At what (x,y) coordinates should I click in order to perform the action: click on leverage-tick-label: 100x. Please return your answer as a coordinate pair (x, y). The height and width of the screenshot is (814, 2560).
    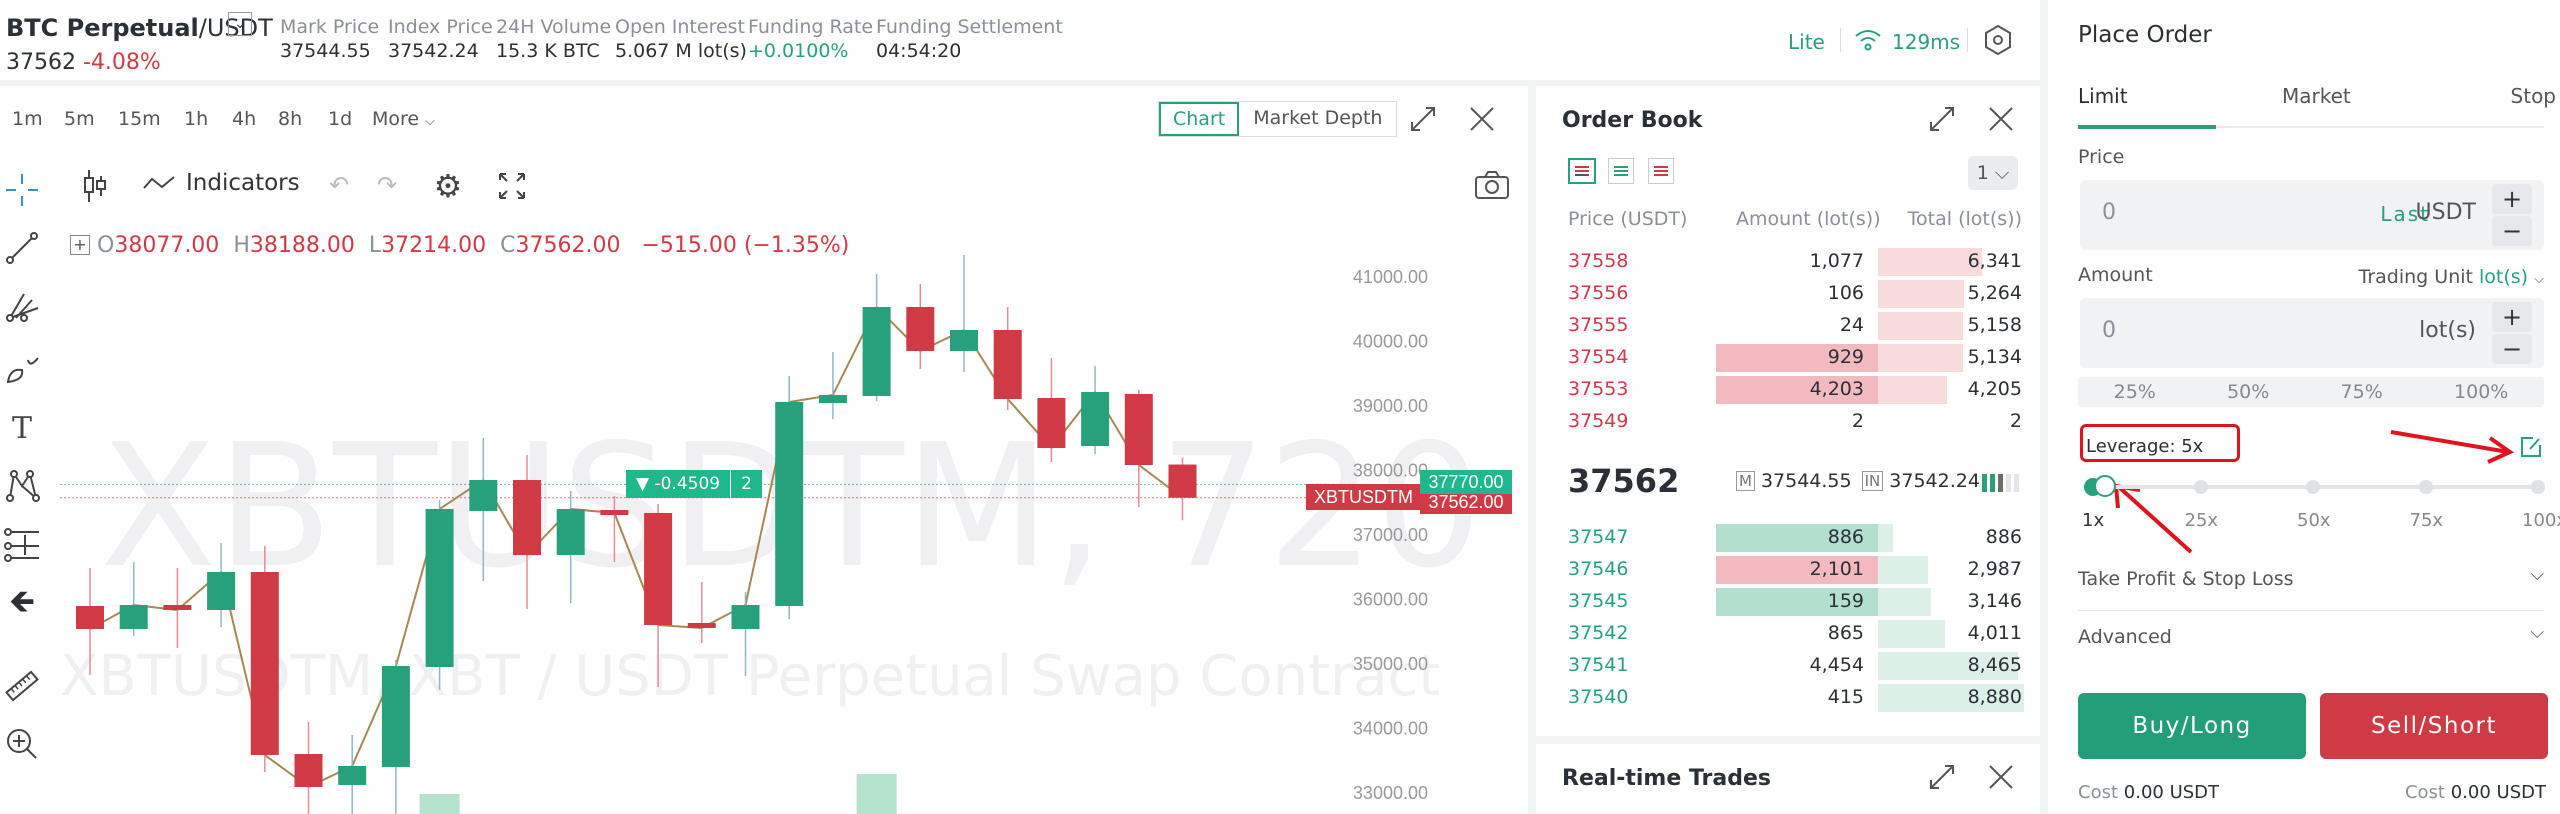
    Looking at the image, I should click on (2541, 520).